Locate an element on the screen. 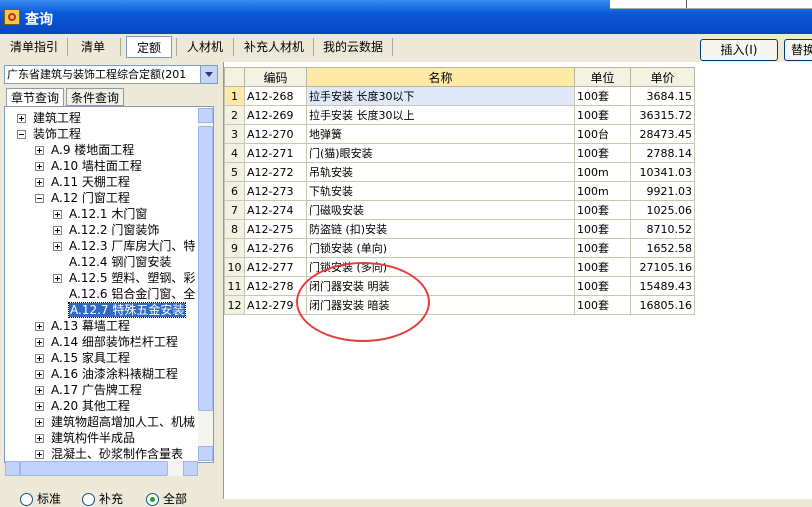 Image resolution: width=812 pixels, height=507 pixels. cell-name: 吊轨安装 is located at coordinates (440, 172).